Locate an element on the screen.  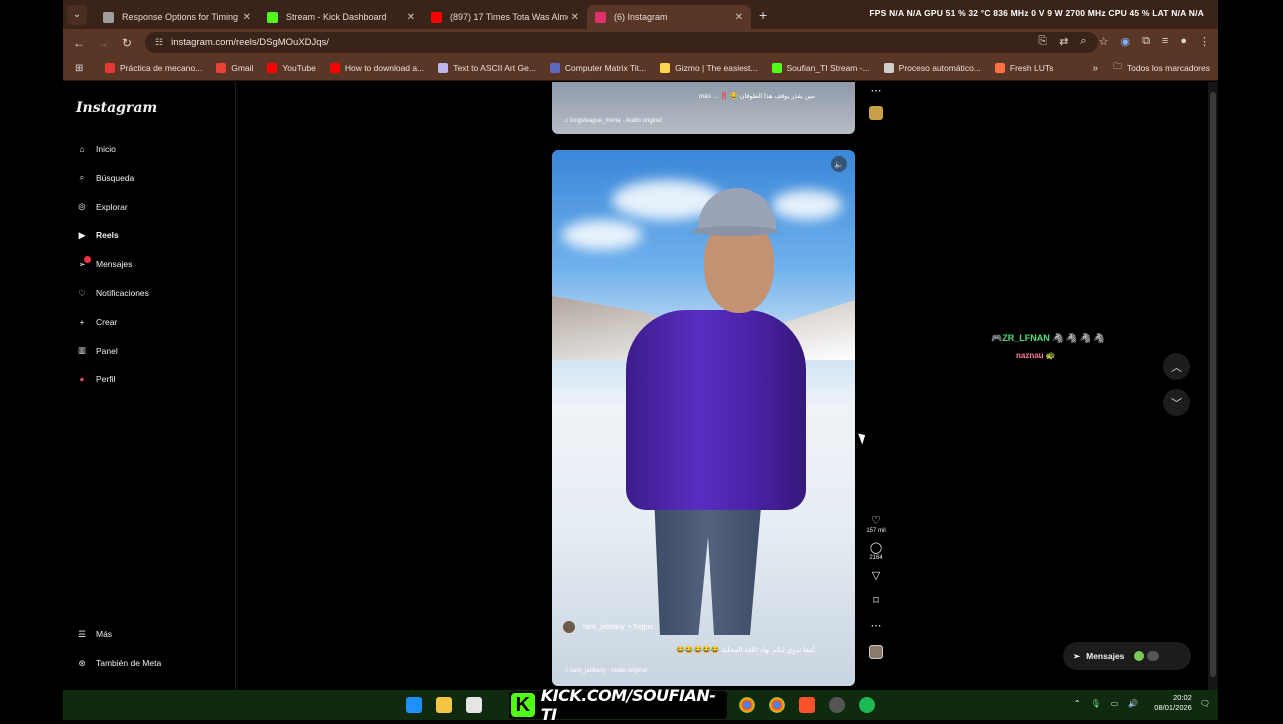
stream-chat-message: naznau 🐢 is located at coordinates (1036, 355).